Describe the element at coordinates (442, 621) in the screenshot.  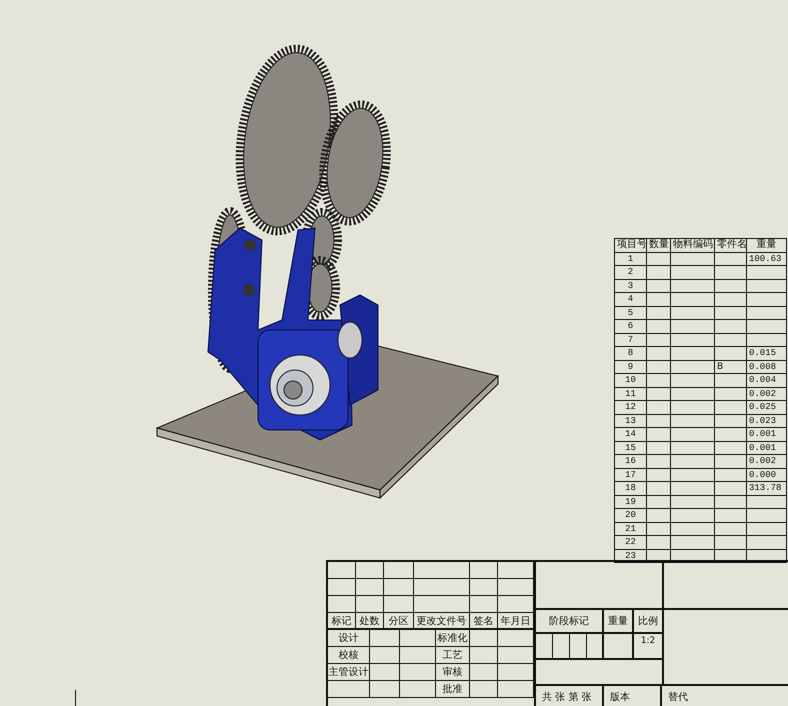
I see `revision-header: 更改文件号` at that location.